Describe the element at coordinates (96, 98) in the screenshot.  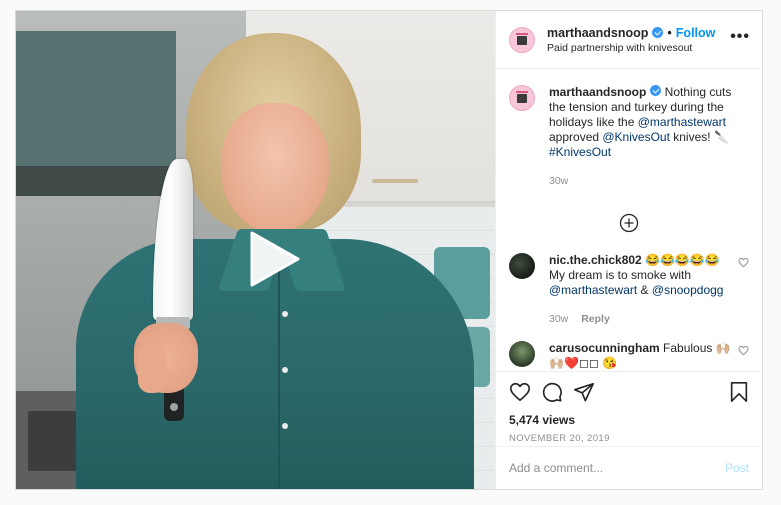
I see `range-hood` at that location.